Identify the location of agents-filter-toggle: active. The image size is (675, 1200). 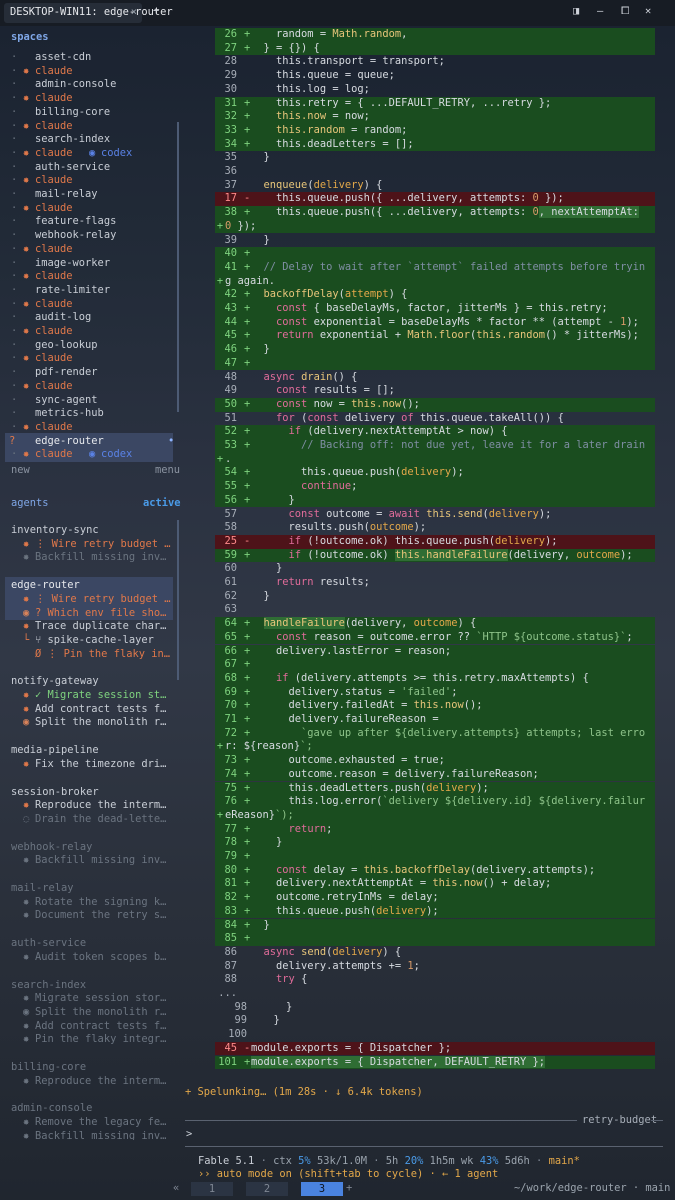
(162, 503).